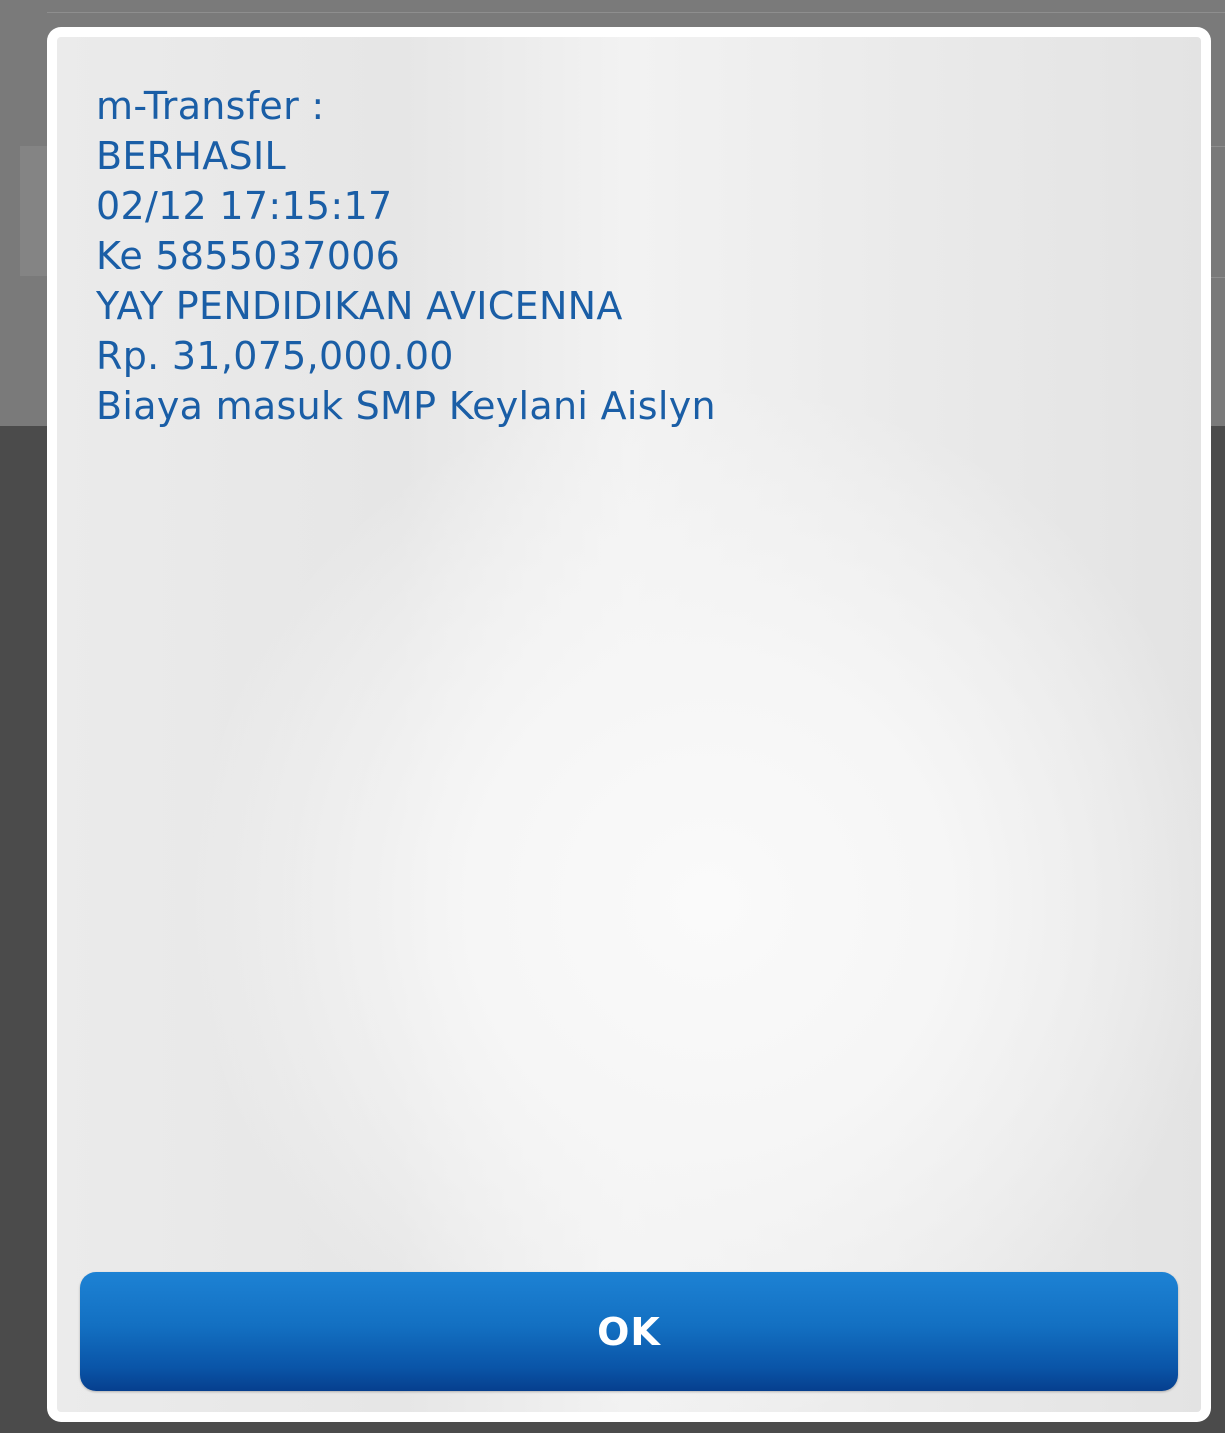 The image size is (1225, 1433). I want to click on message-title: m-Transfer :, so click(210, 106).